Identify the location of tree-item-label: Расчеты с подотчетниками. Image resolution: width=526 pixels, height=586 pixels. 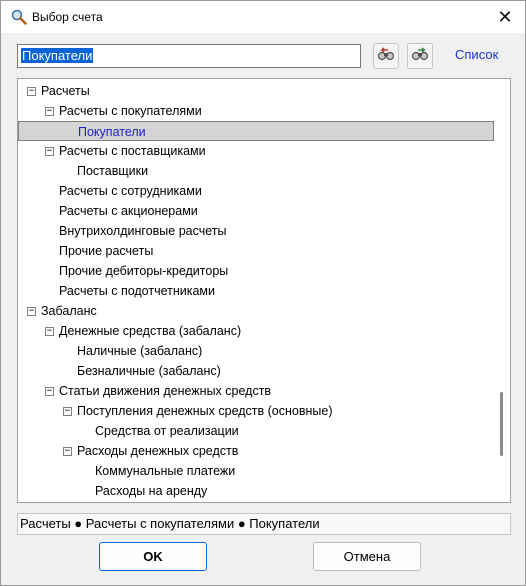
(137, 291).